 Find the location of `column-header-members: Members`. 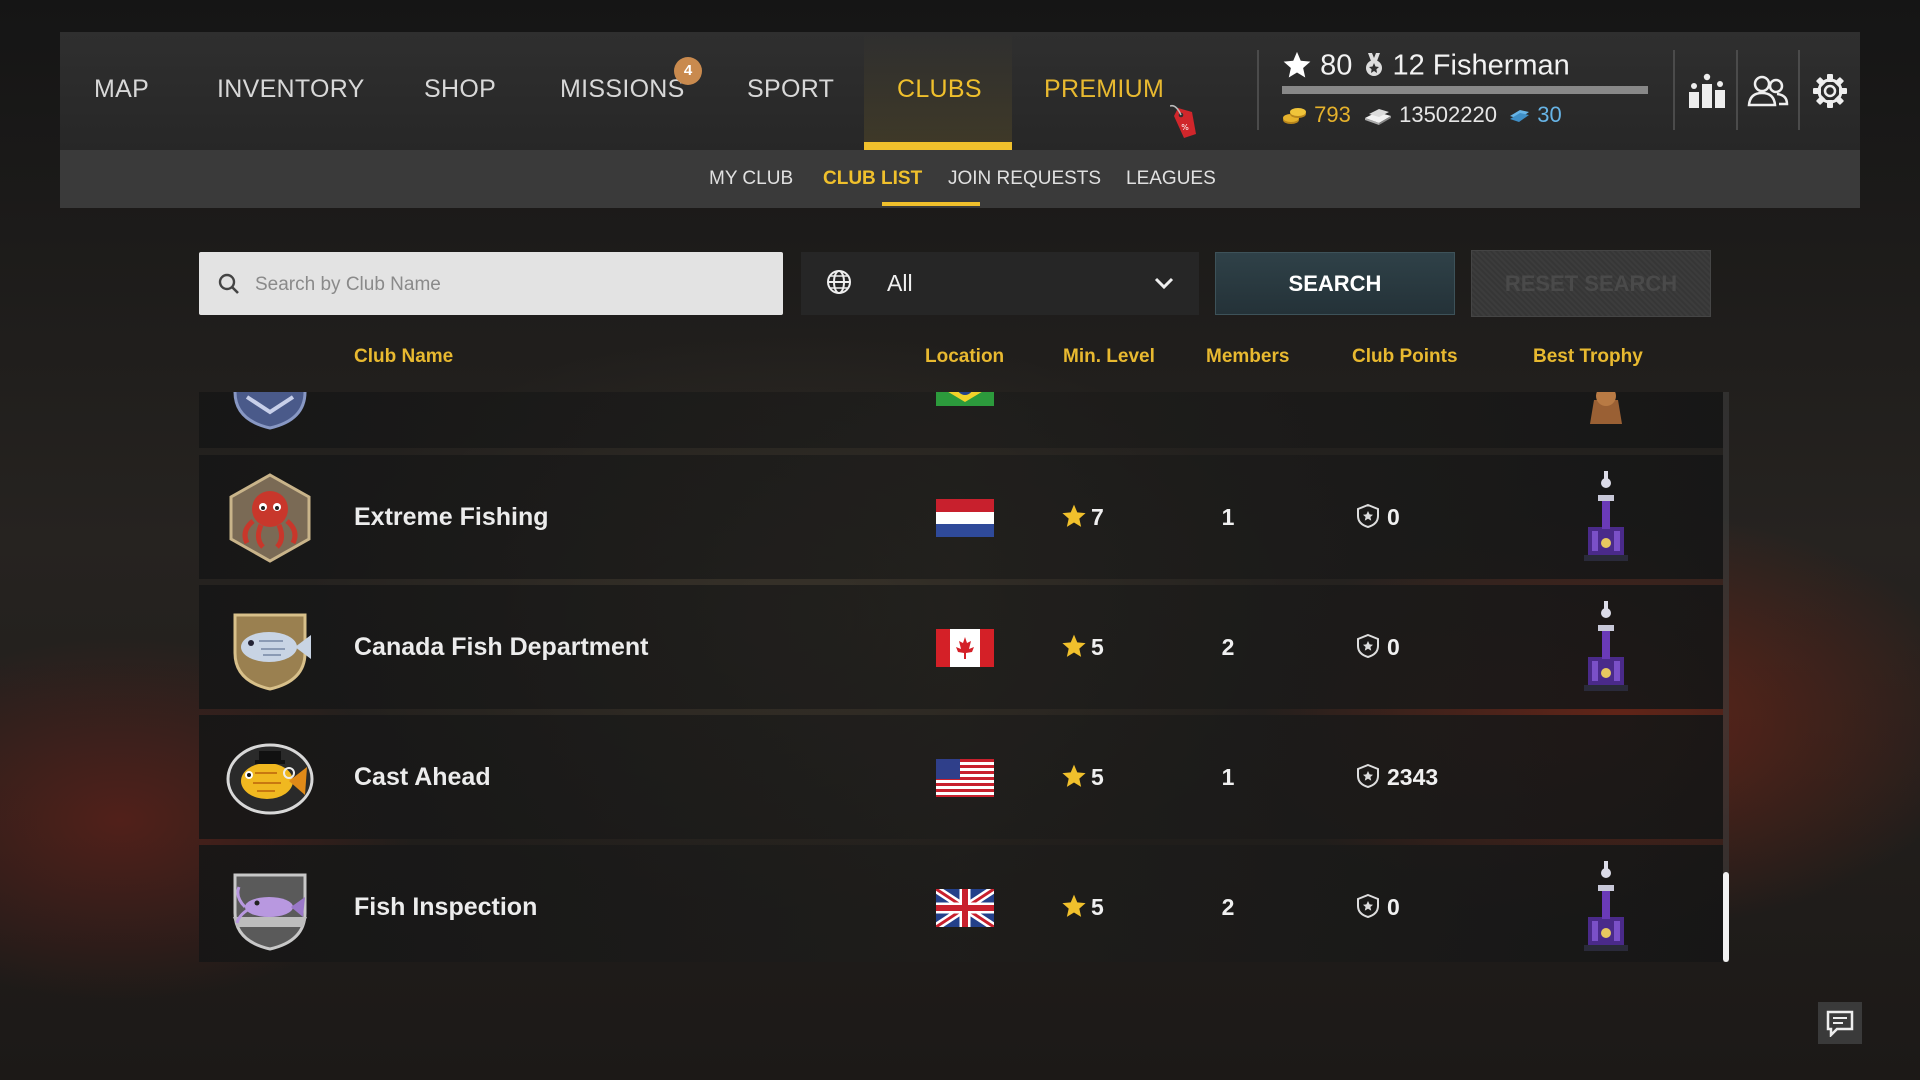

column-header-members: Members is located at coordinates (1247, 357).